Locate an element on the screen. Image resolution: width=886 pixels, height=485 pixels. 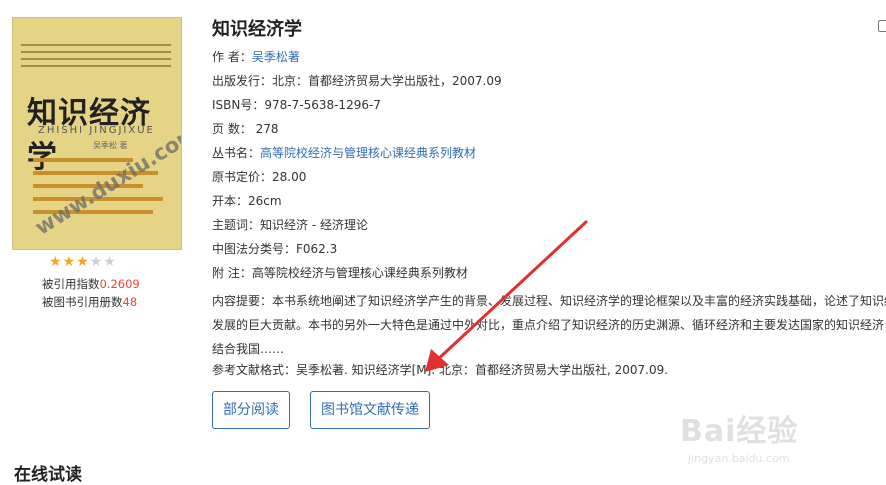
baidu-logo: Bai经验 is located at coordinates (739, 431).